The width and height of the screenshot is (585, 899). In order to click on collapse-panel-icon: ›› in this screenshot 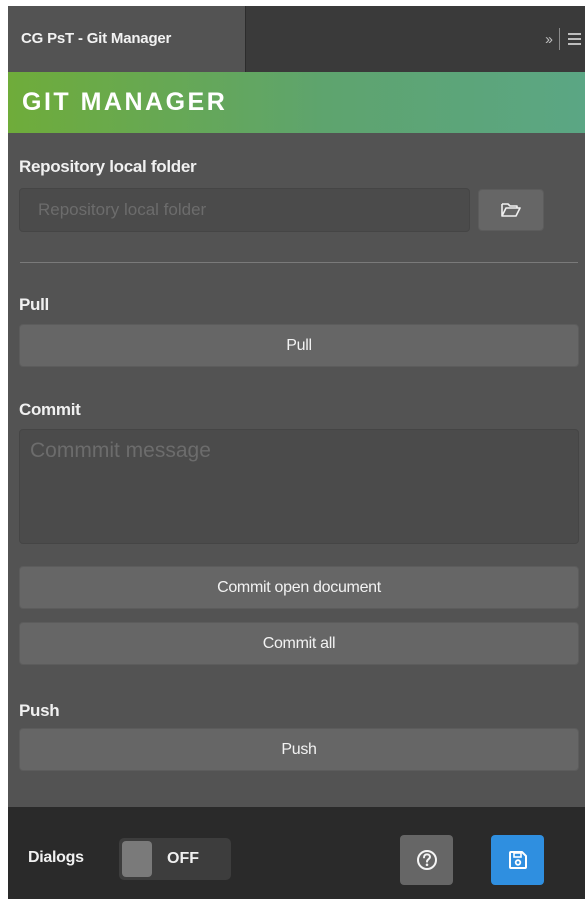, I will do `click(549, 39)`.